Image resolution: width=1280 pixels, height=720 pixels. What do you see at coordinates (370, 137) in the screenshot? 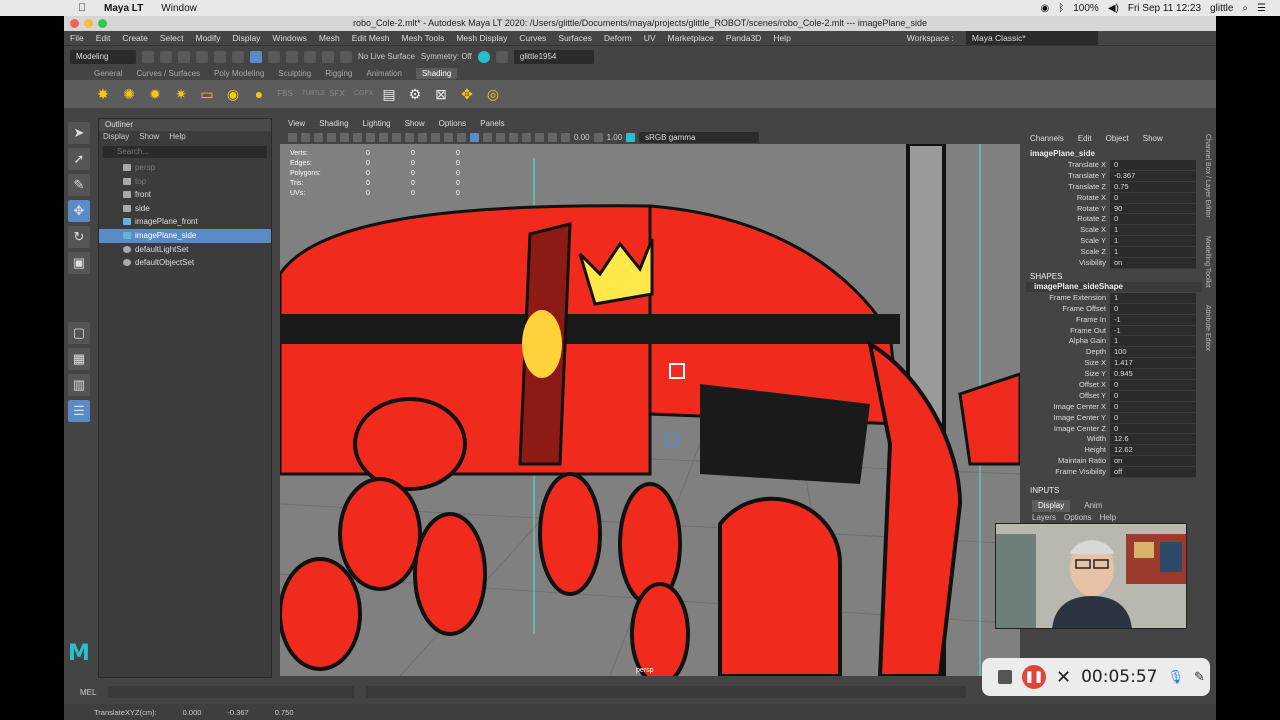
I see `gate-mask-icon` at bounding box center [370, 137].